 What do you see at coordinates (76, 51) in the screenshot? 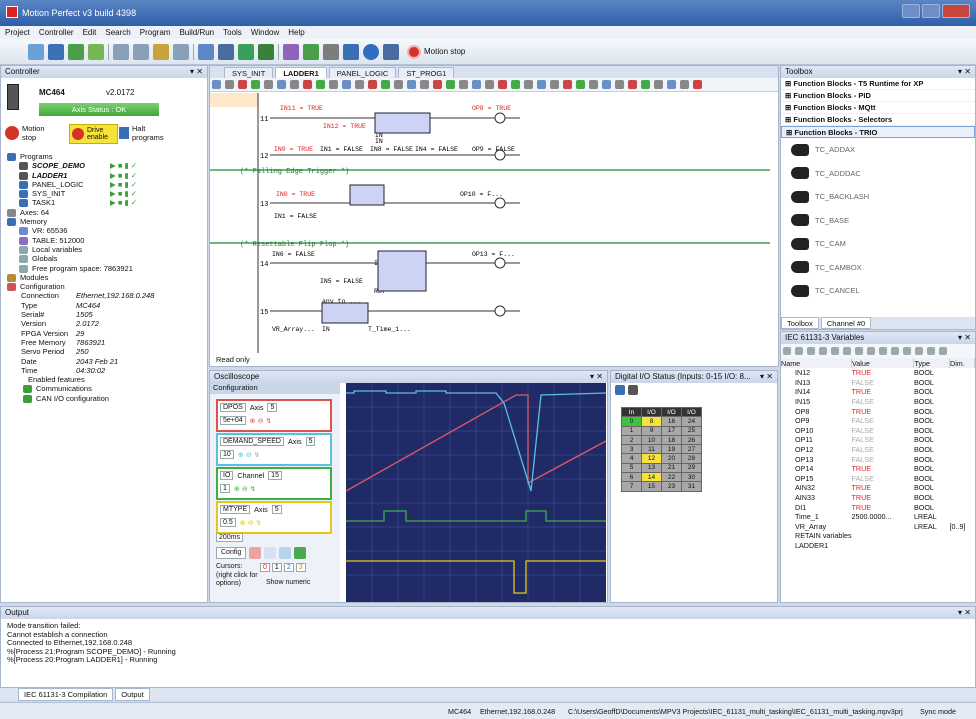
I see `connect-icon` at bounding box center [76, 51].